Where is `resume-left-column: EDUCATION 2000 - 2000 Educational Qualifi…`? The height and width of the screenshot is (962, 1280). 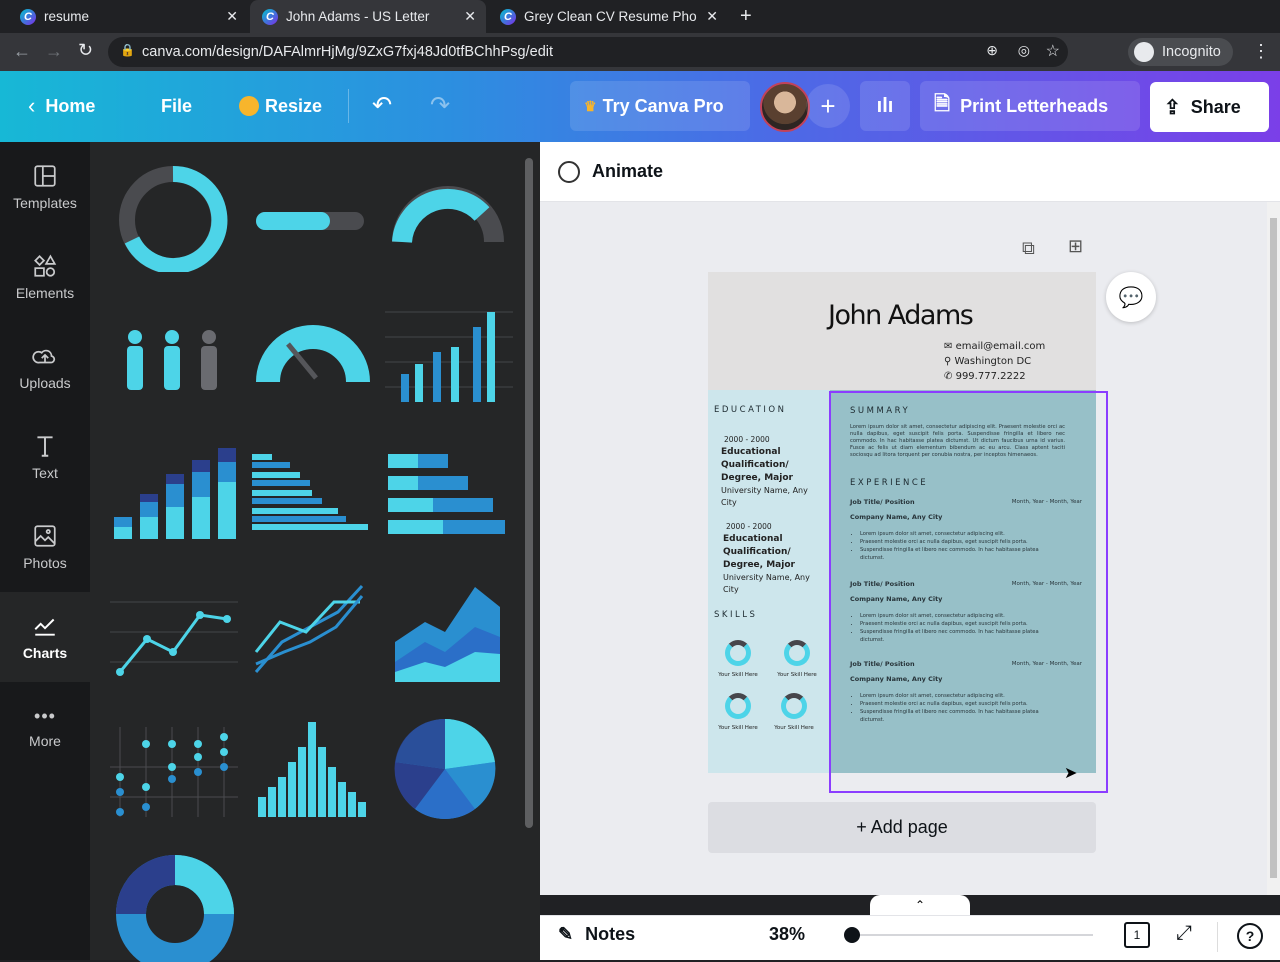
resume-left-column: EDUCATION 2000 - 2000 Educational Qualifi… is located at coordinates (768, 581).